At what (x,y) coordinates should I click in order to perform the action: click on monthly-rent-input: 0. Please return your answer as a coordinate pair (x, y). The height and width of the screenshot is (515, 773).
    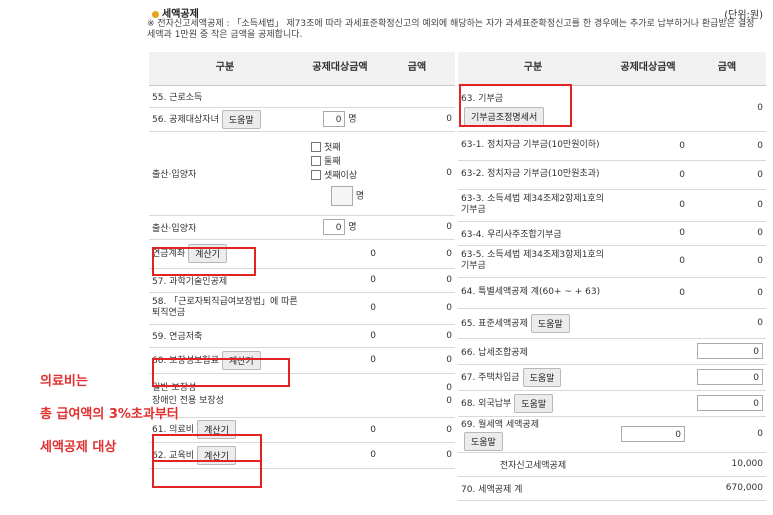
    Looking at the image, I should click on (653, 434).